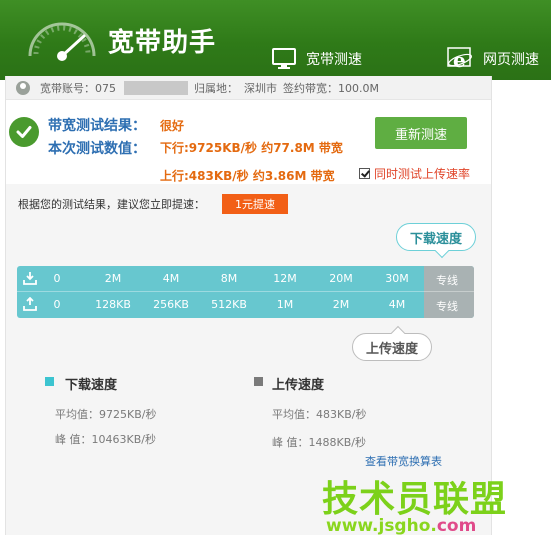 The image size is (551, 542). What do you see at coordinates (49, 381) in the screenshot?
I see `download-legend-swatch` at bounding box center [49, 381].